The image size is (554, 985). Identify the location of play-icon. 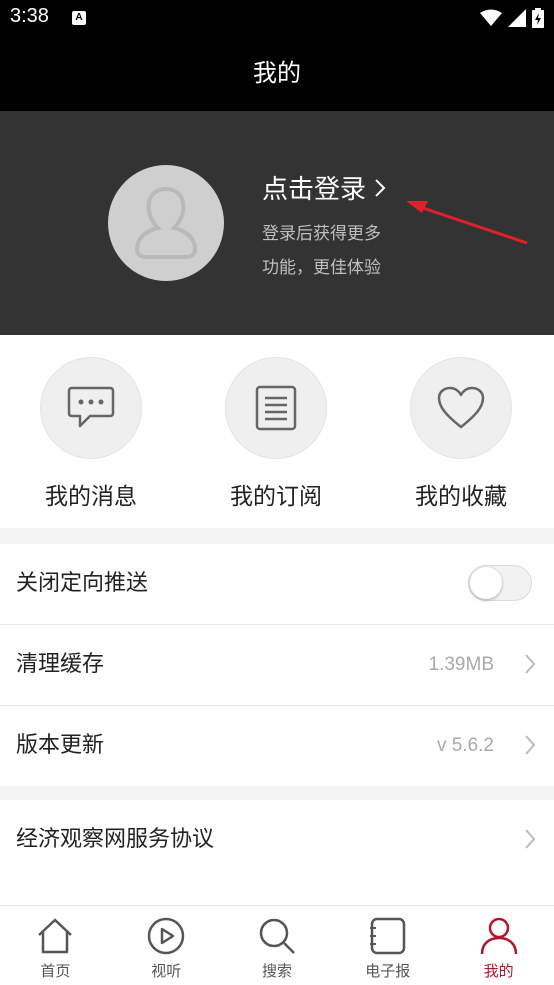
(166, 936).